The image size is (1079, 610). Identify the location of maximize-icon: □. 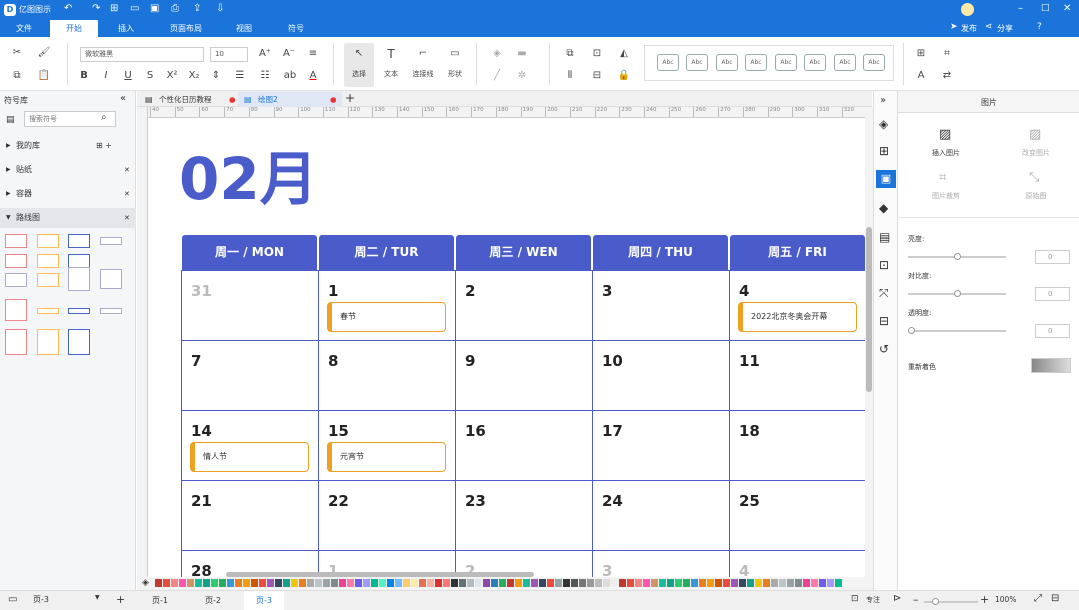
(1045, 8).